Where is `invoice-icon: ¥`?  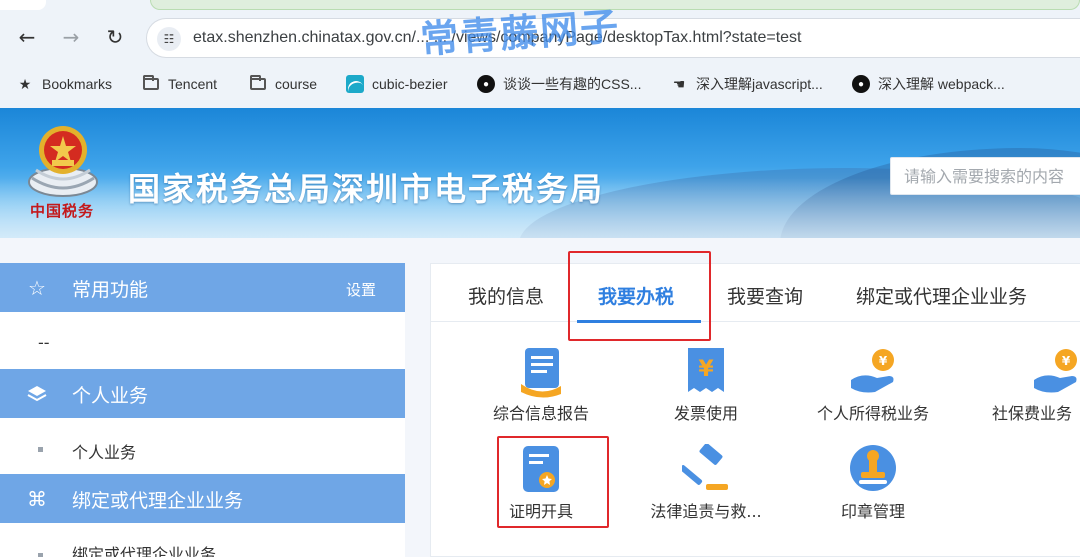 invoice-icon: ¥ is located at coordinates (706, 370).